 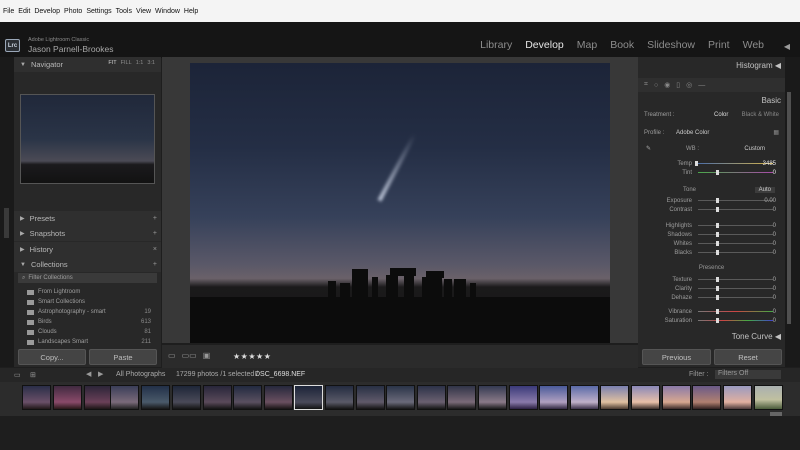 I want to click on whites-slider: Whites 0, so click(x=711, y=243).